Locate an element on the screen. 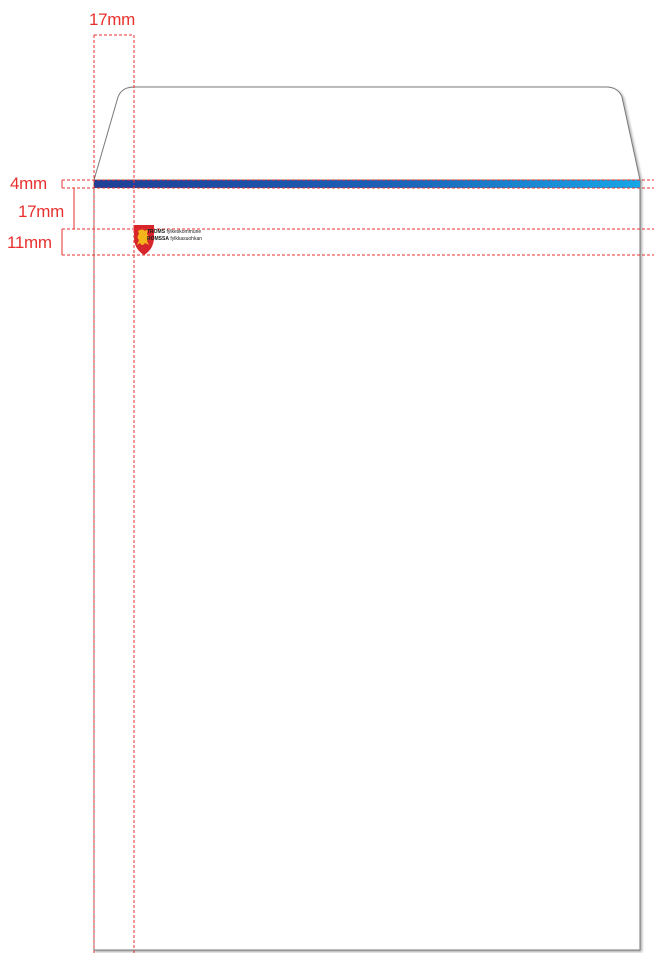 The image size is (654, 953). brand-line-2: ROMSSA fylkkasuohkan is located at coordinates (174, 239).